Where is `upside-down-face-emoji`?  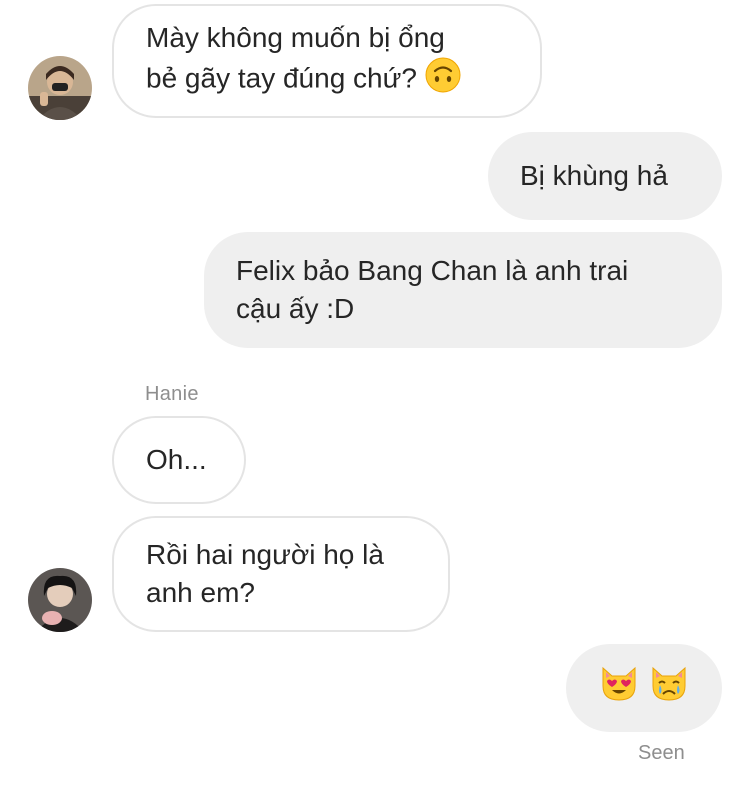 upside-down-face-emoji is located at coordinates (443, 80).